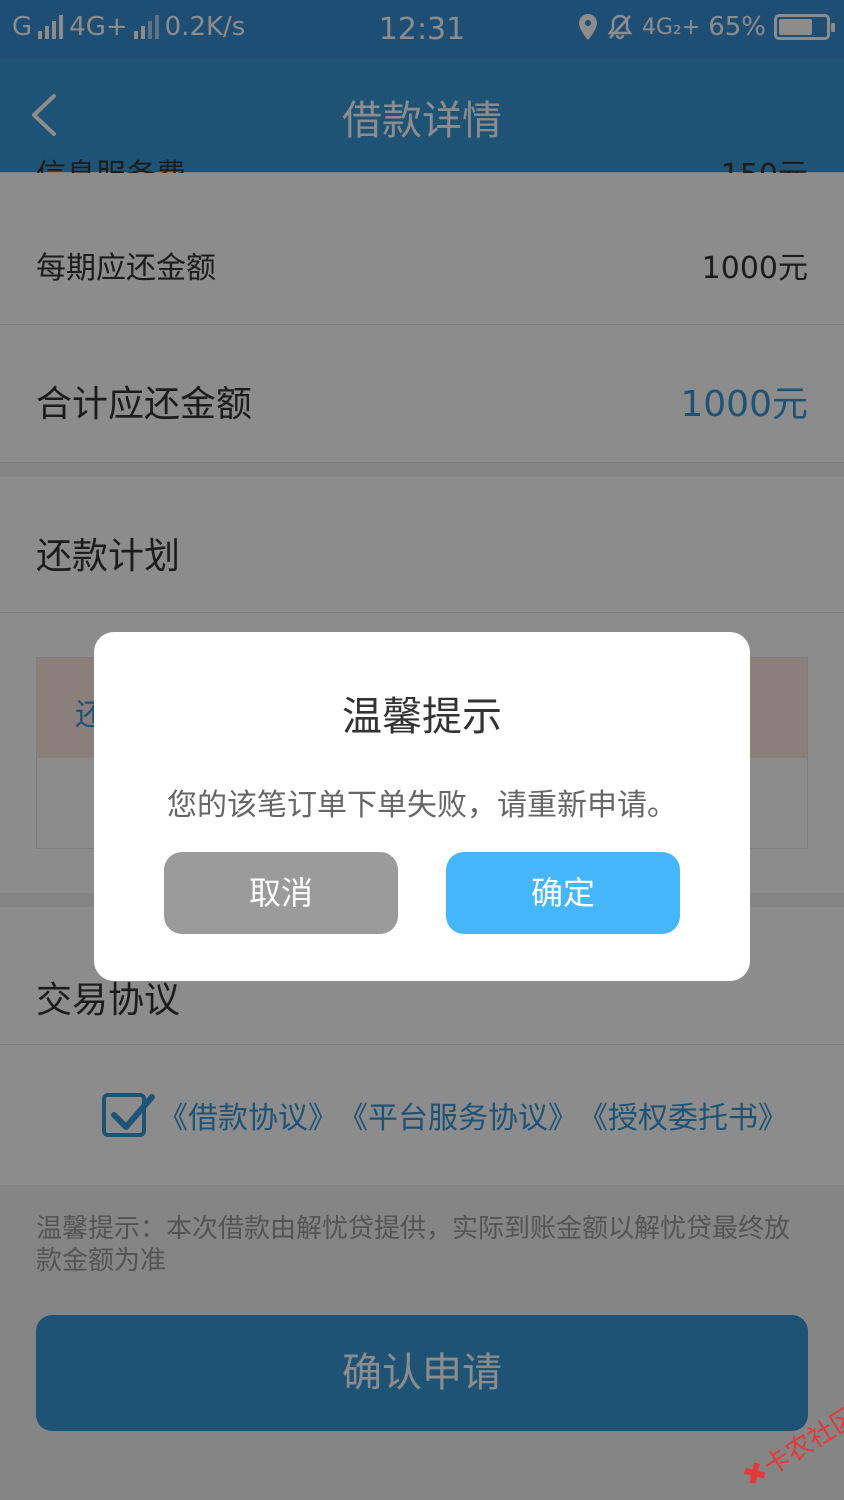  What do you see at coordinates (563, 893) in the screenshot?
I see `confirm-button: 确定` at bounding box center [563, 893].